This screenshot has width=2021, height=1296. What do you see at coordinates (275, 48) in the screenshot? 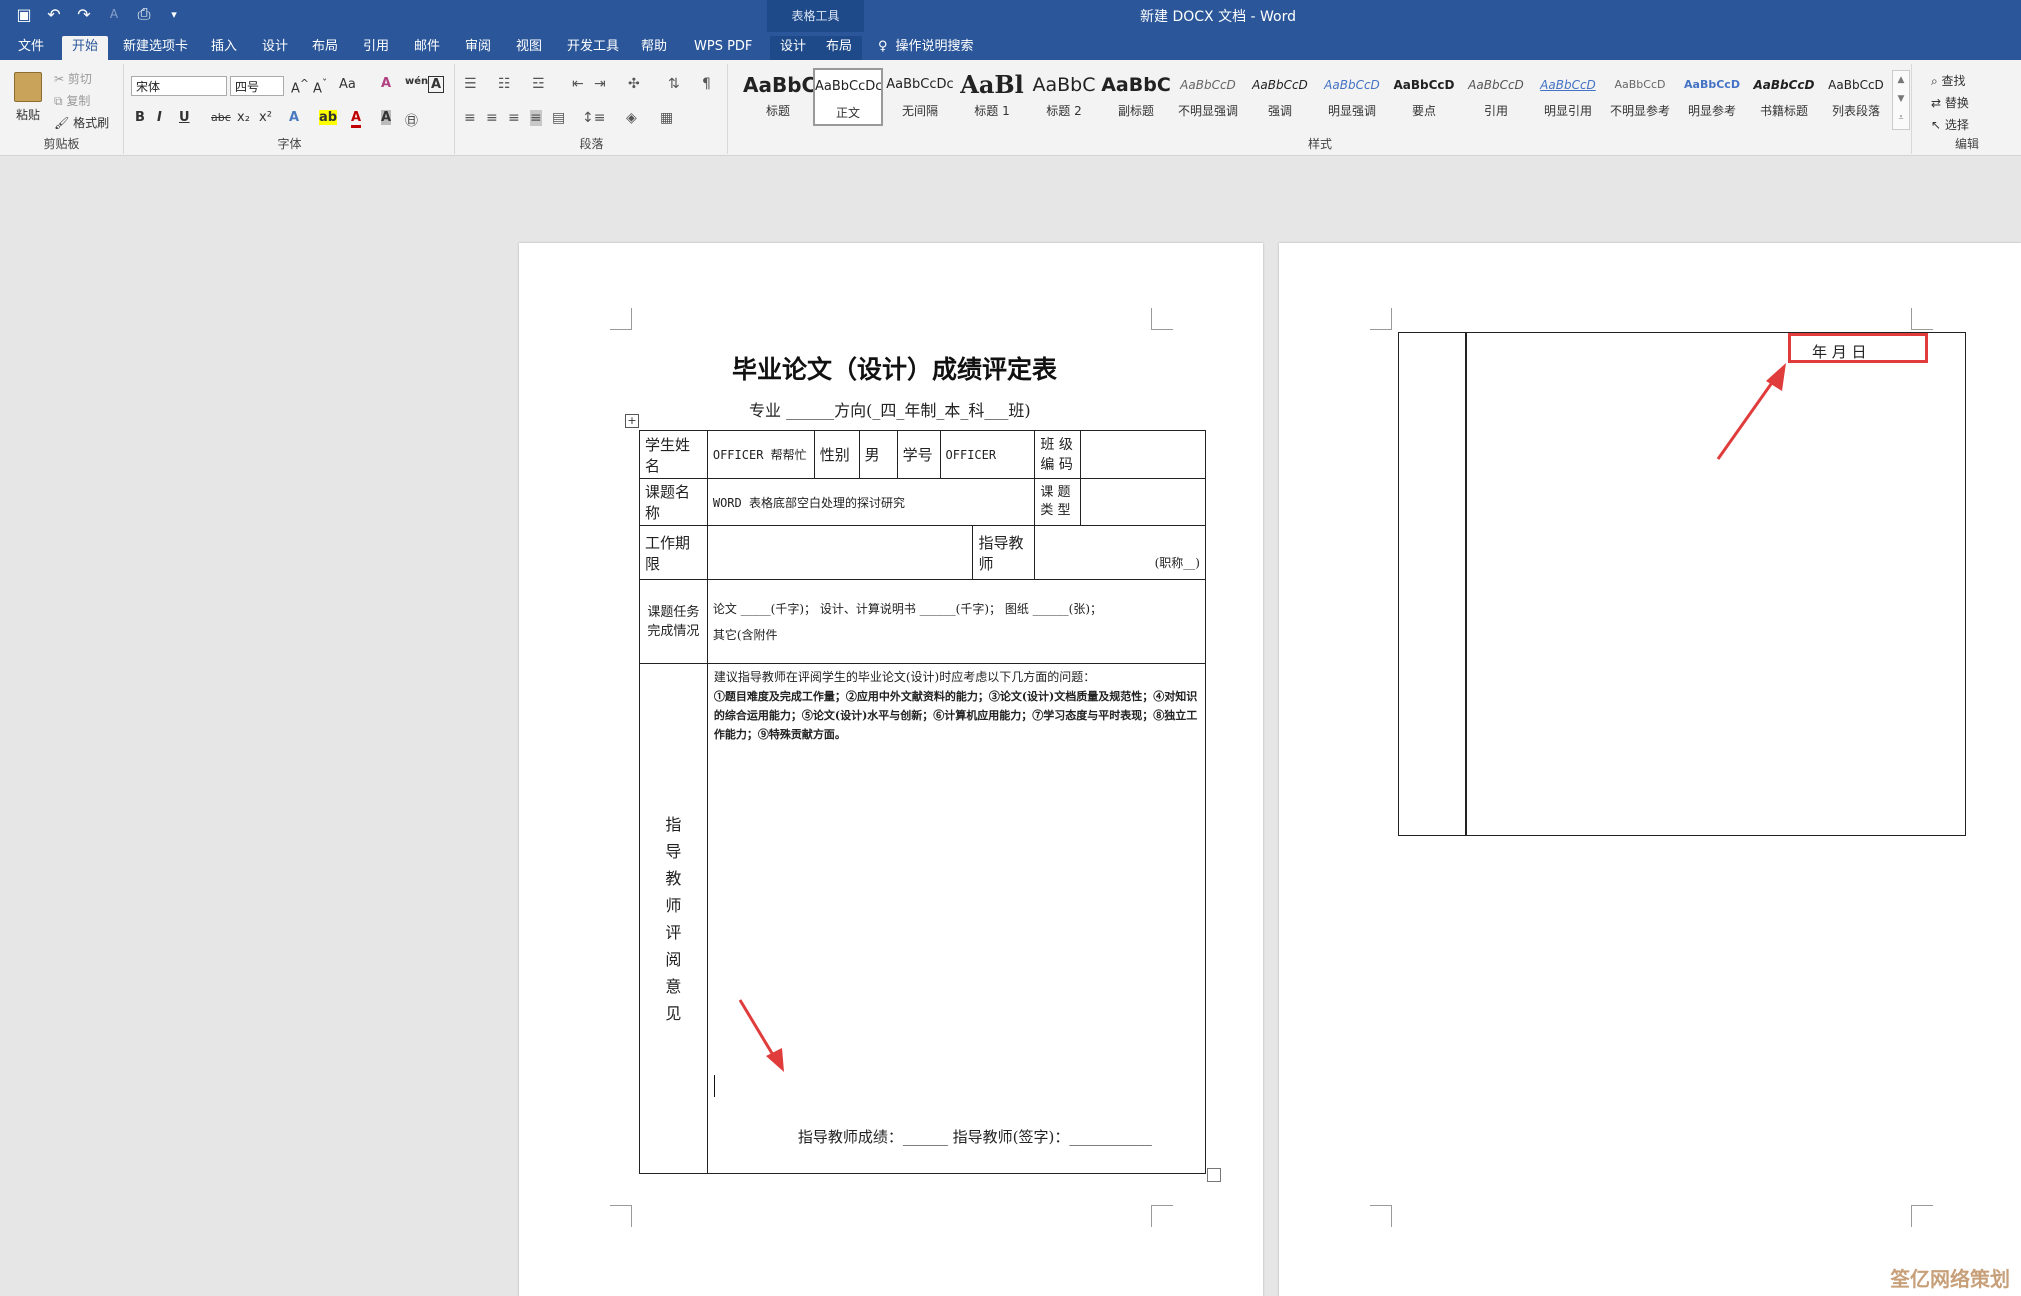
I see `tab-design: 设计` at bounding box center [275, 48].